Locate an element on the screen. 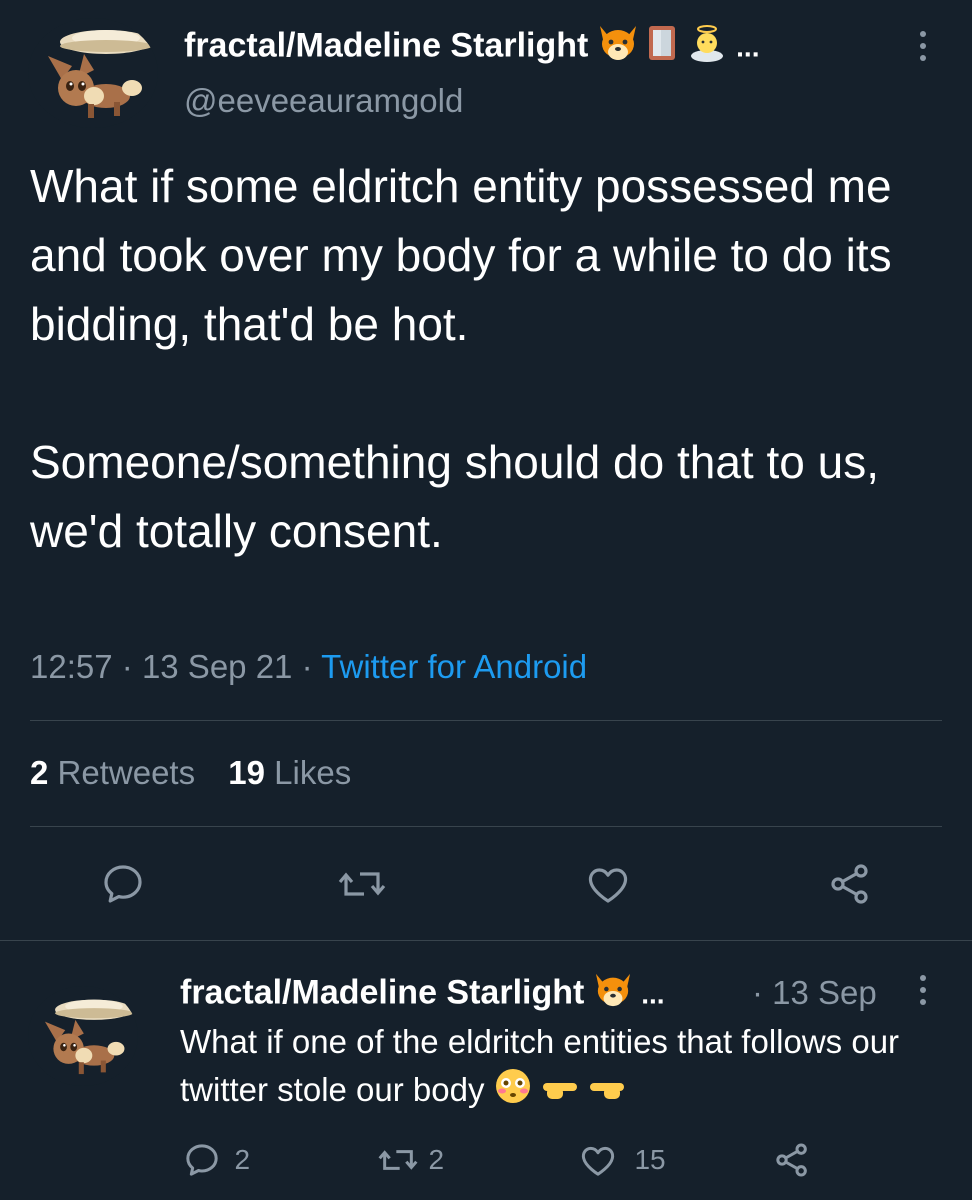  pointing-left-icon is located at coordinates (607, 1092).